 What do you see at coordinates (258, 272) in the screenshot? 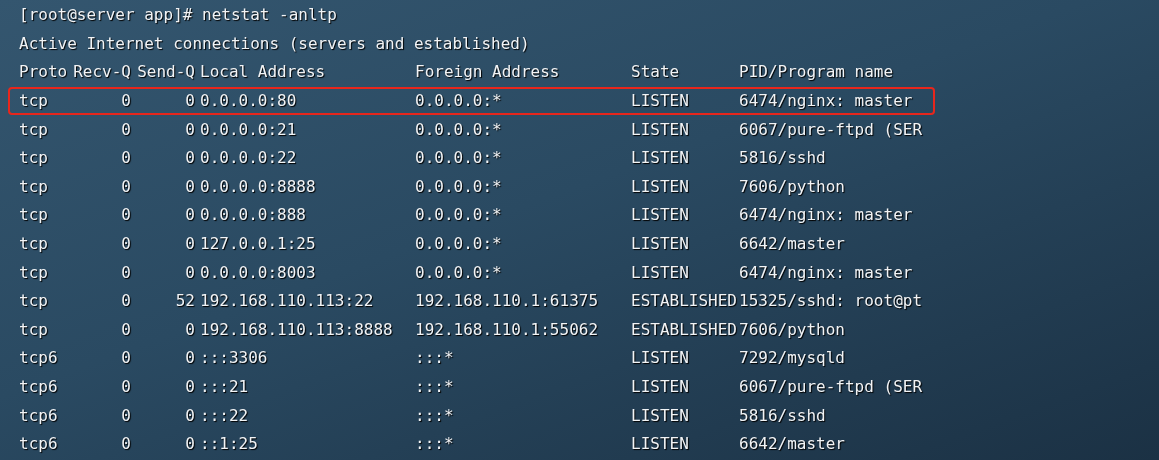
I see `local-address-text: 0.0.0.0:8003` at bounding box center [258, 272].